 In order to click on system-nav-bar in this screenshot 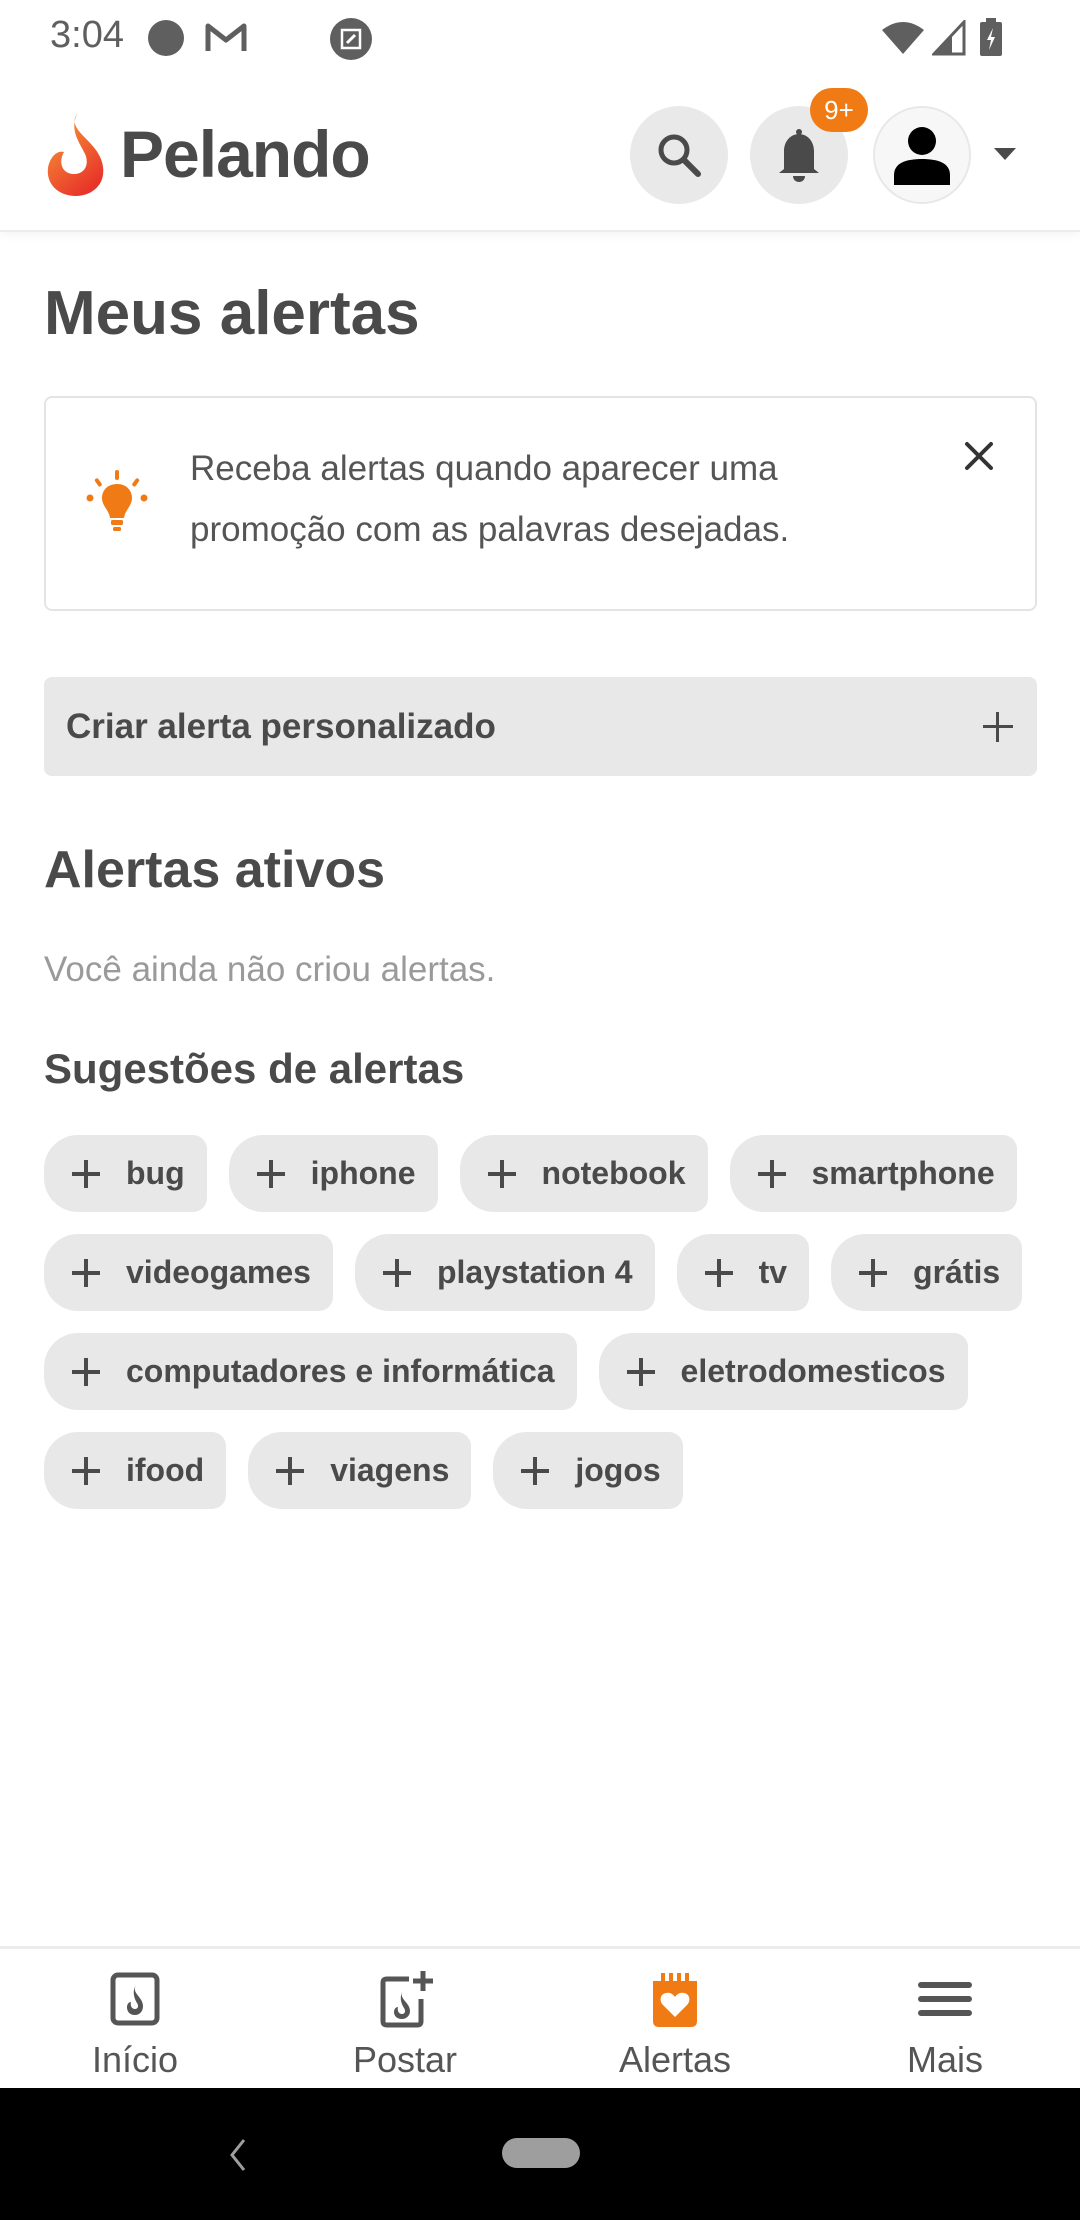, I will do `click(540, 2154)`.